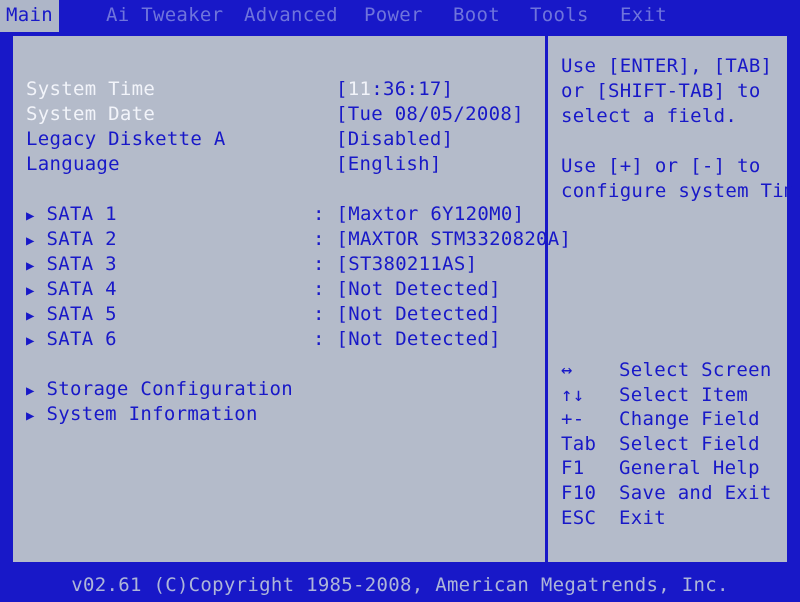 Image resolution: width=800 pixels, height=602 pixels. I want to click on system-time-hour: 11, so click(359, 89).